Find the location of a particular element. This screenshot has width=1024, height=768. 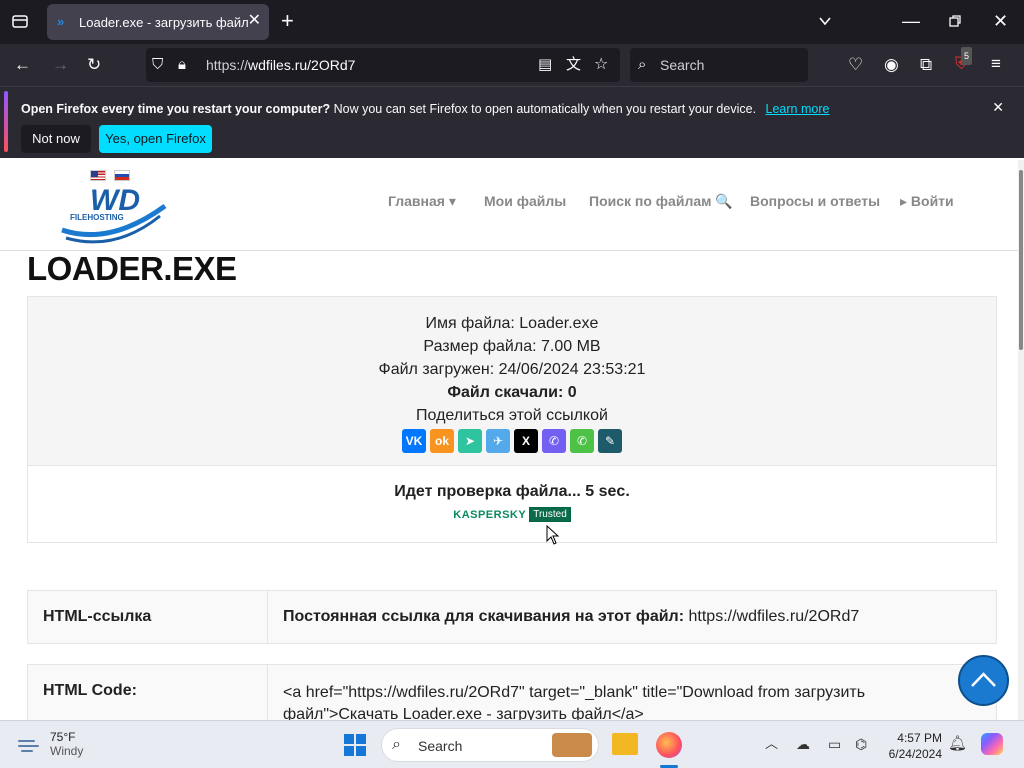

back-icon: ← is located at coordinates (22, 65).